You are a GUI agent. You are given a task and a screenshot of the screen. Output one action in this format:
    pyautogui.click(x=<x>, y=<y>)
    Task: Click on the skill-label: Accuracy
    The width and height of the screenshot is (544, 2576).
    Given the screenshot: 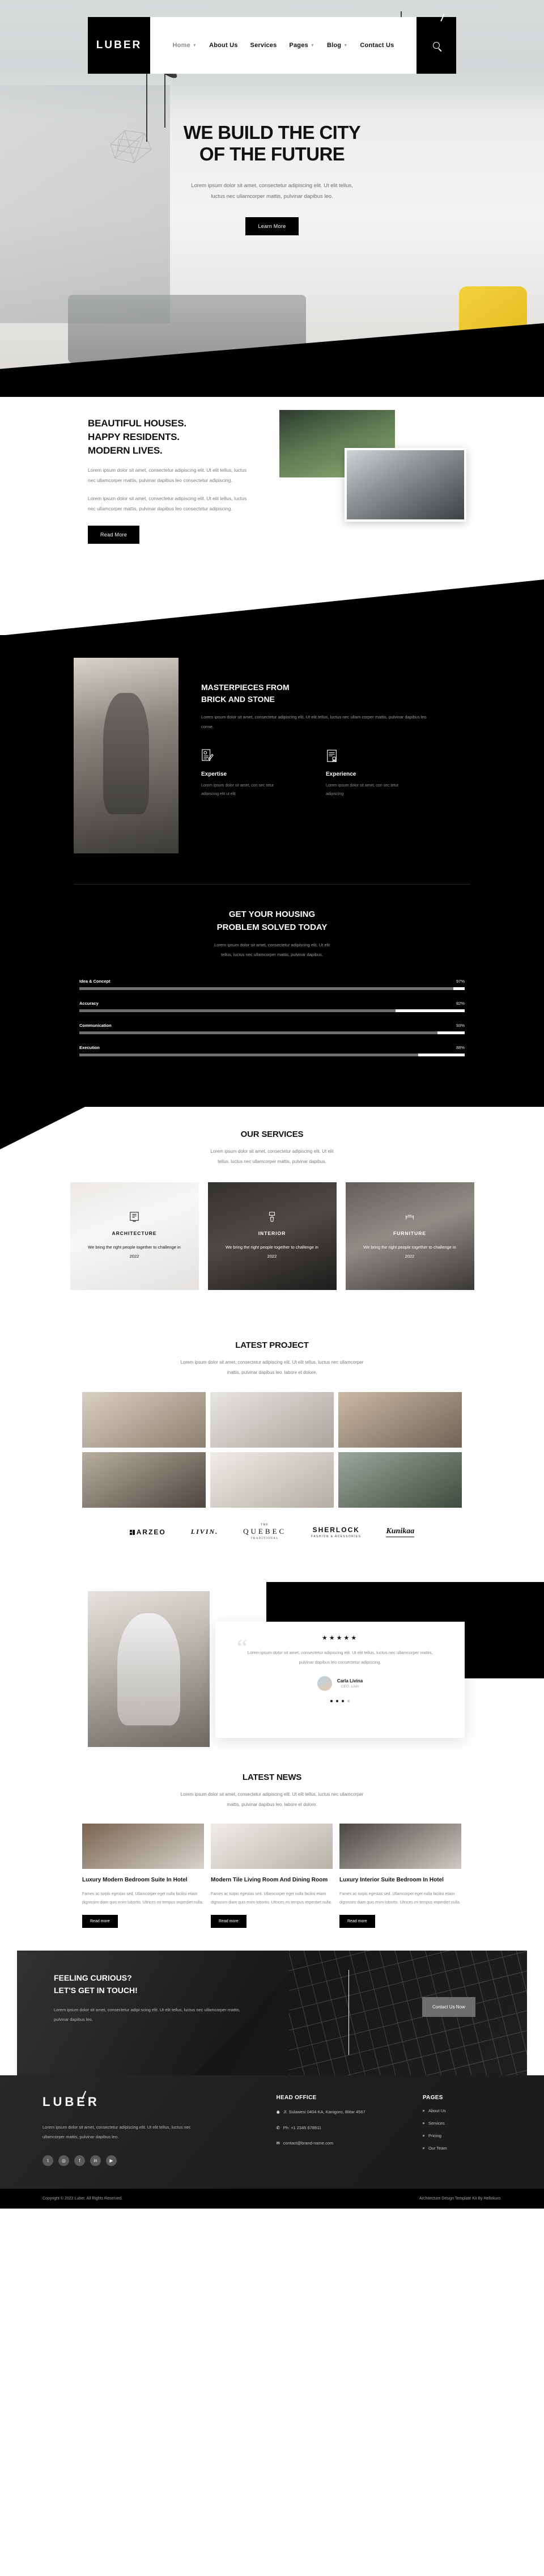 What is the action you would take?
    pyautogui.click(x=89, y=1003)
    